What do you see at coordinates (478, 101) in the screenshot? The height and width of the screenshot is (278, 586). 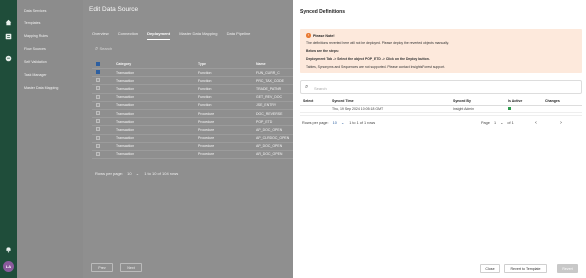 I see `column-header-synced-by: Synced By` at bounding box center [478, 101].